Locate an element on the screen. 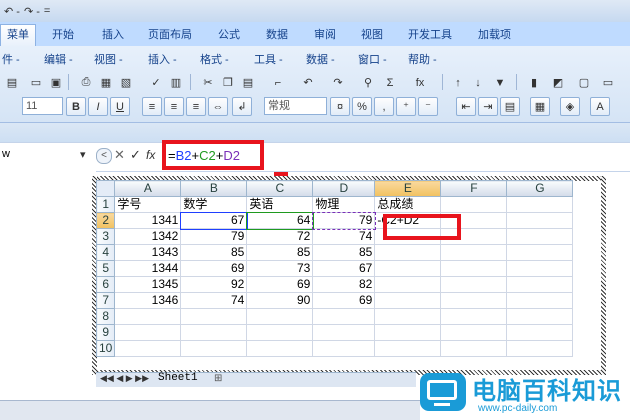 The image size is (630, 420). cell: 1342 is located at coordinates (148, 236).